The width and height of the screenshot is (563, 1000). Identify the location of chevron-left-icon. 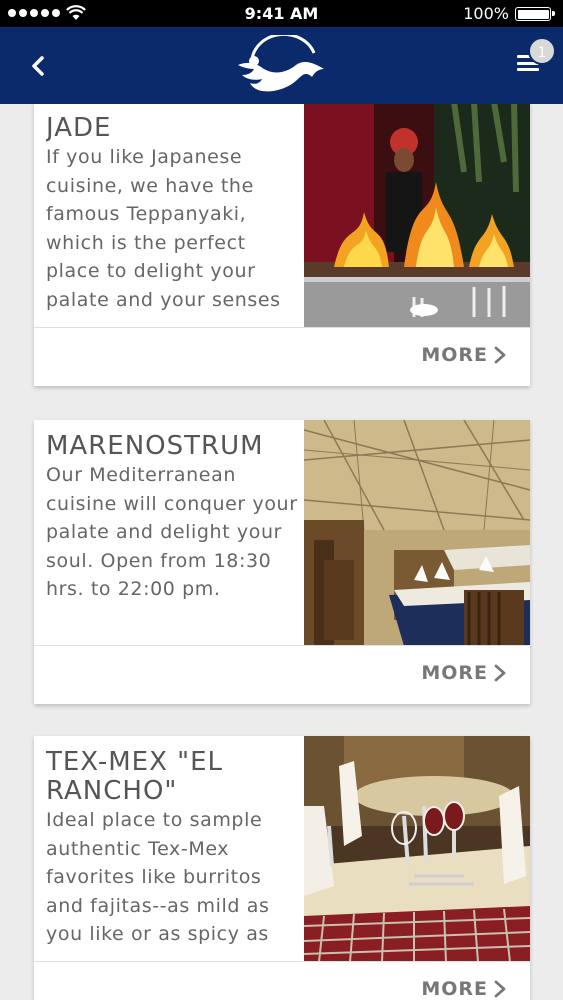
(38, 66).